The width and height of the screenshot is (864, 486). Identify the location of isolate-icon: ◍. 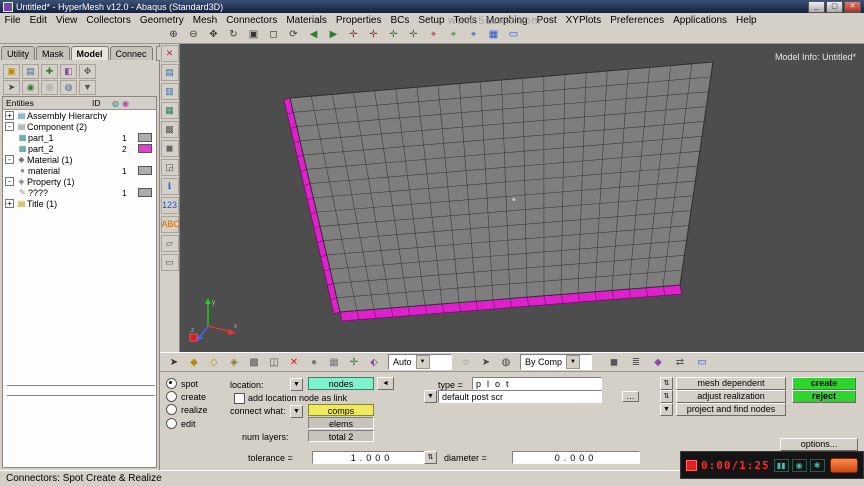
(68, 87).